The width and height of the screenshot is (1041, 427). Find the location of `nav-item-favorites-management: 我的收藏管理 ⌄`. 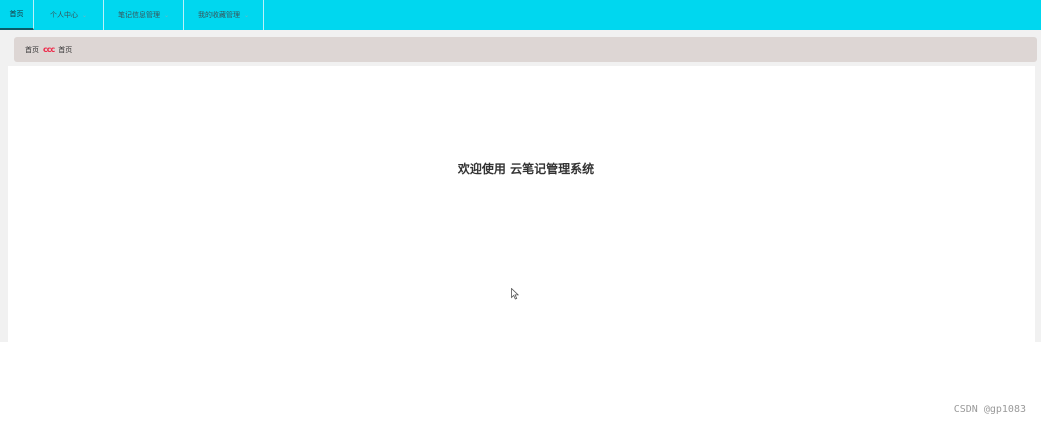

nav-item-favorites-management: 我的收藏管理 ⌄ is located at coordinates (224, 15).